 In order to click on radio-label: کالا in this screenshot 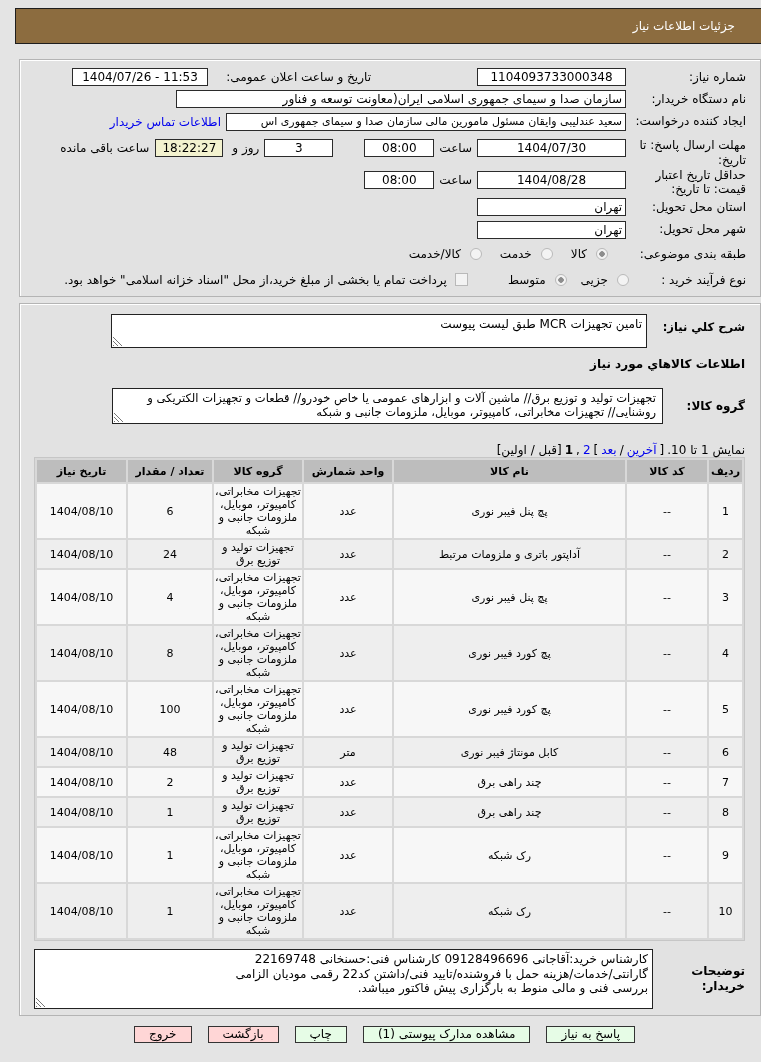, I will do `click(578, 254)`.